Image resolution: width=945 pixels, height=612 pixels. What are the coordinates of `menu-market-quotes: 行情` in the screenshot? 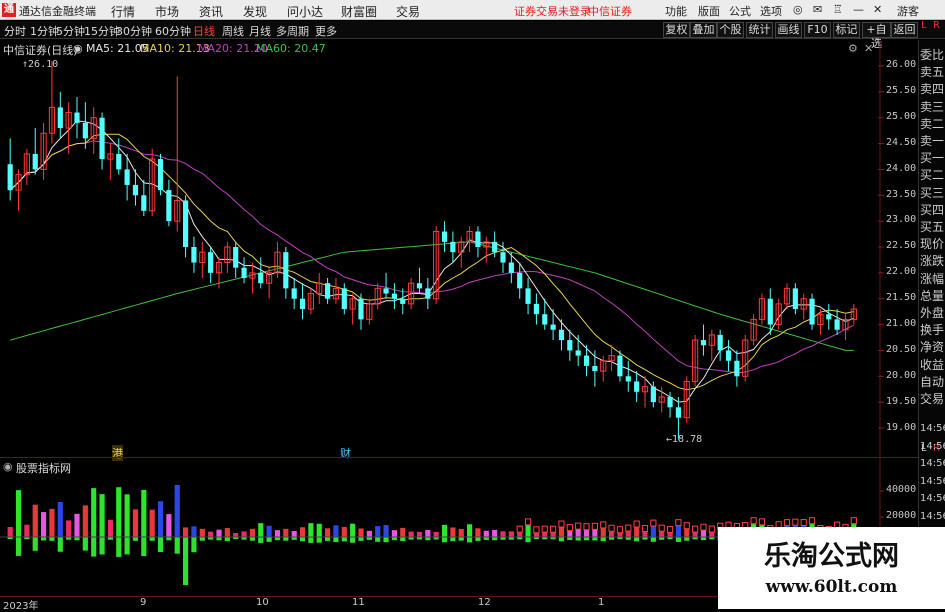 It's located at (123, 11).